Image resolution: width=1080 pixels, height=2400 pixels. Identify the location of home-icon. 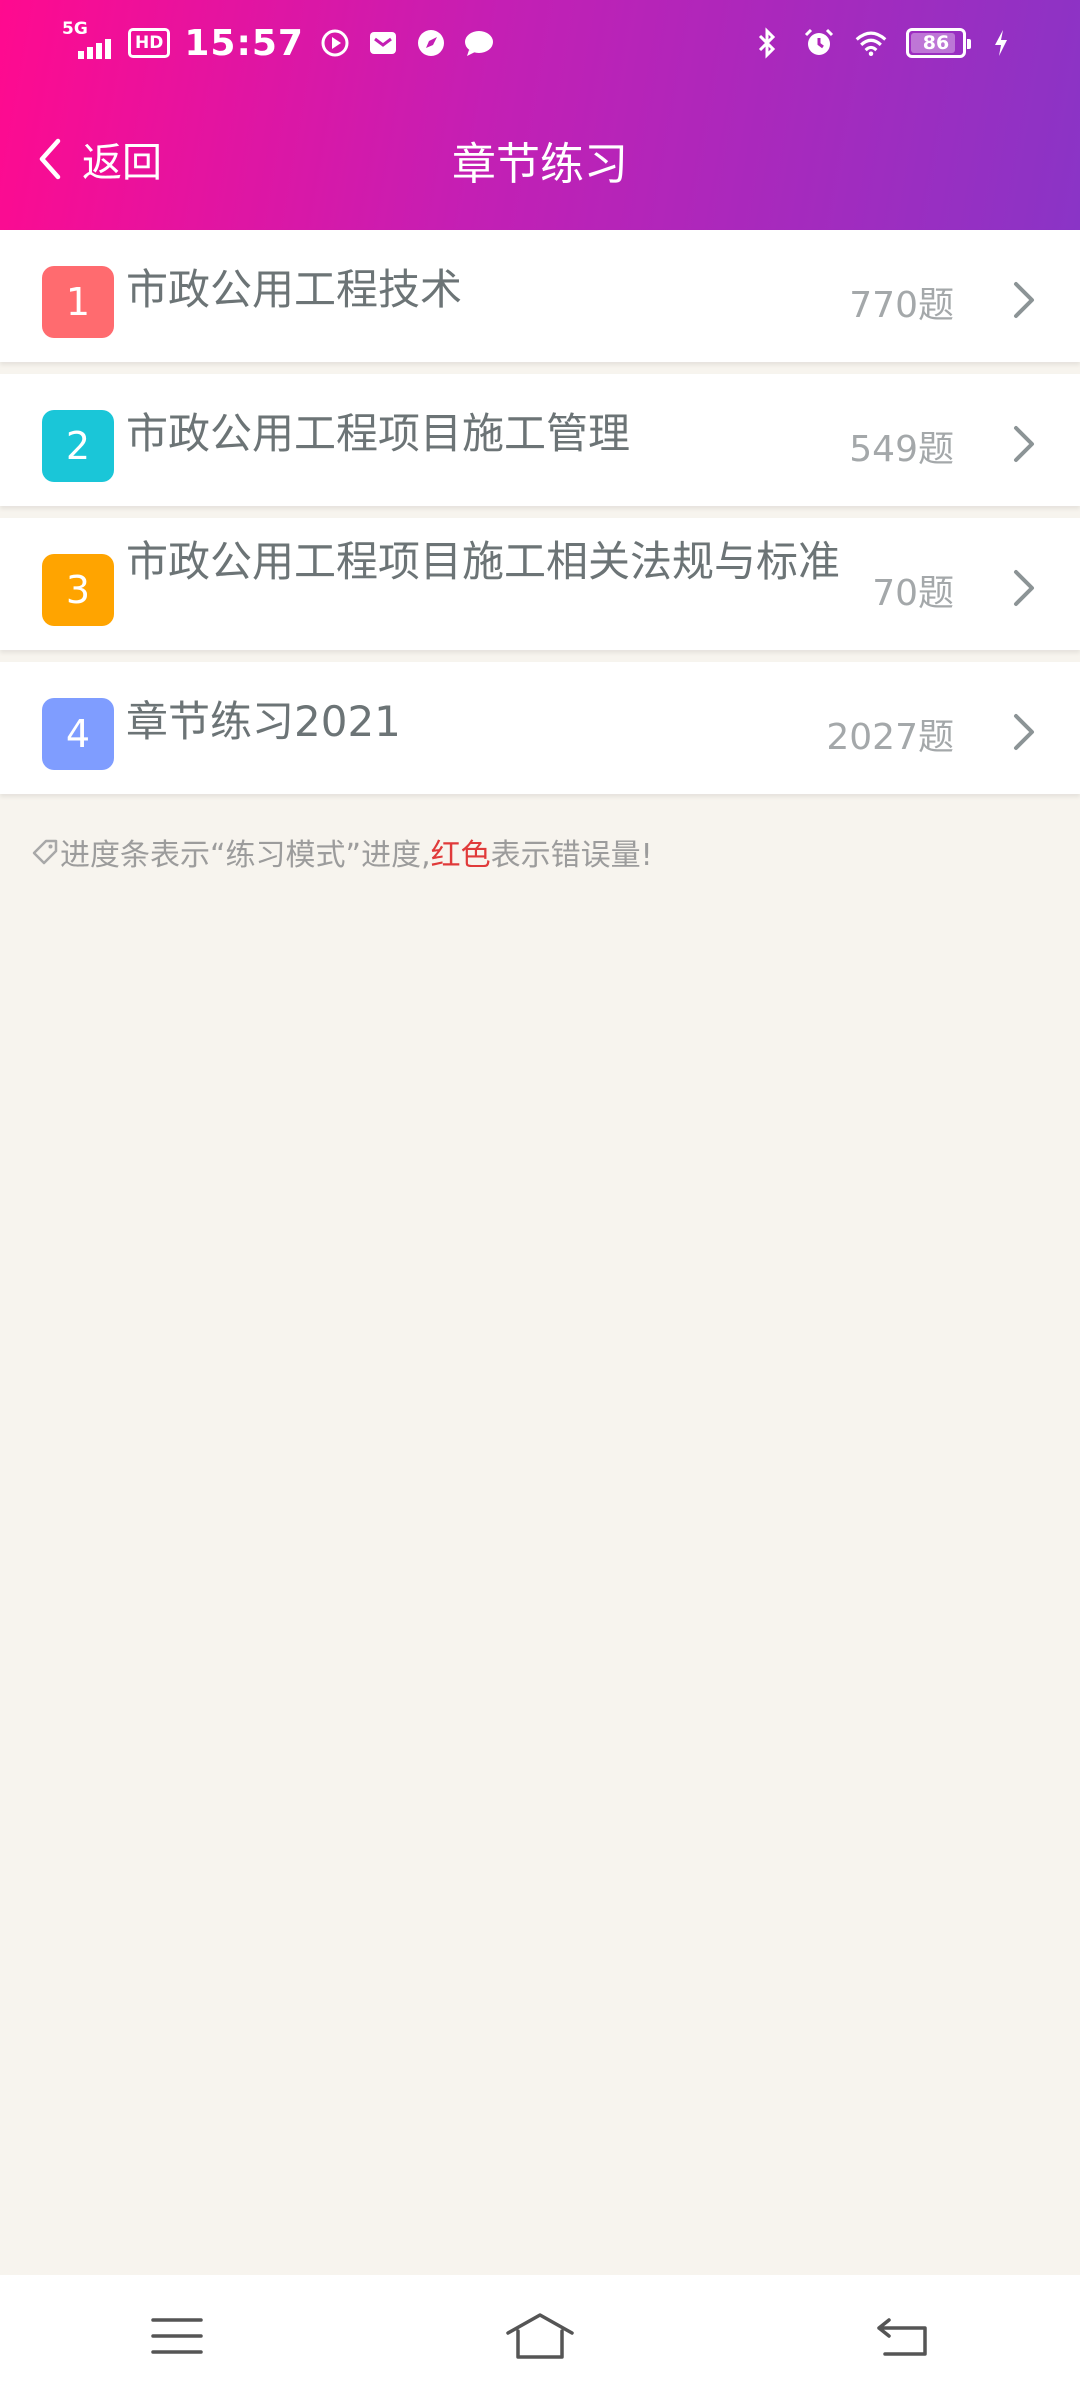
(540, 2335).